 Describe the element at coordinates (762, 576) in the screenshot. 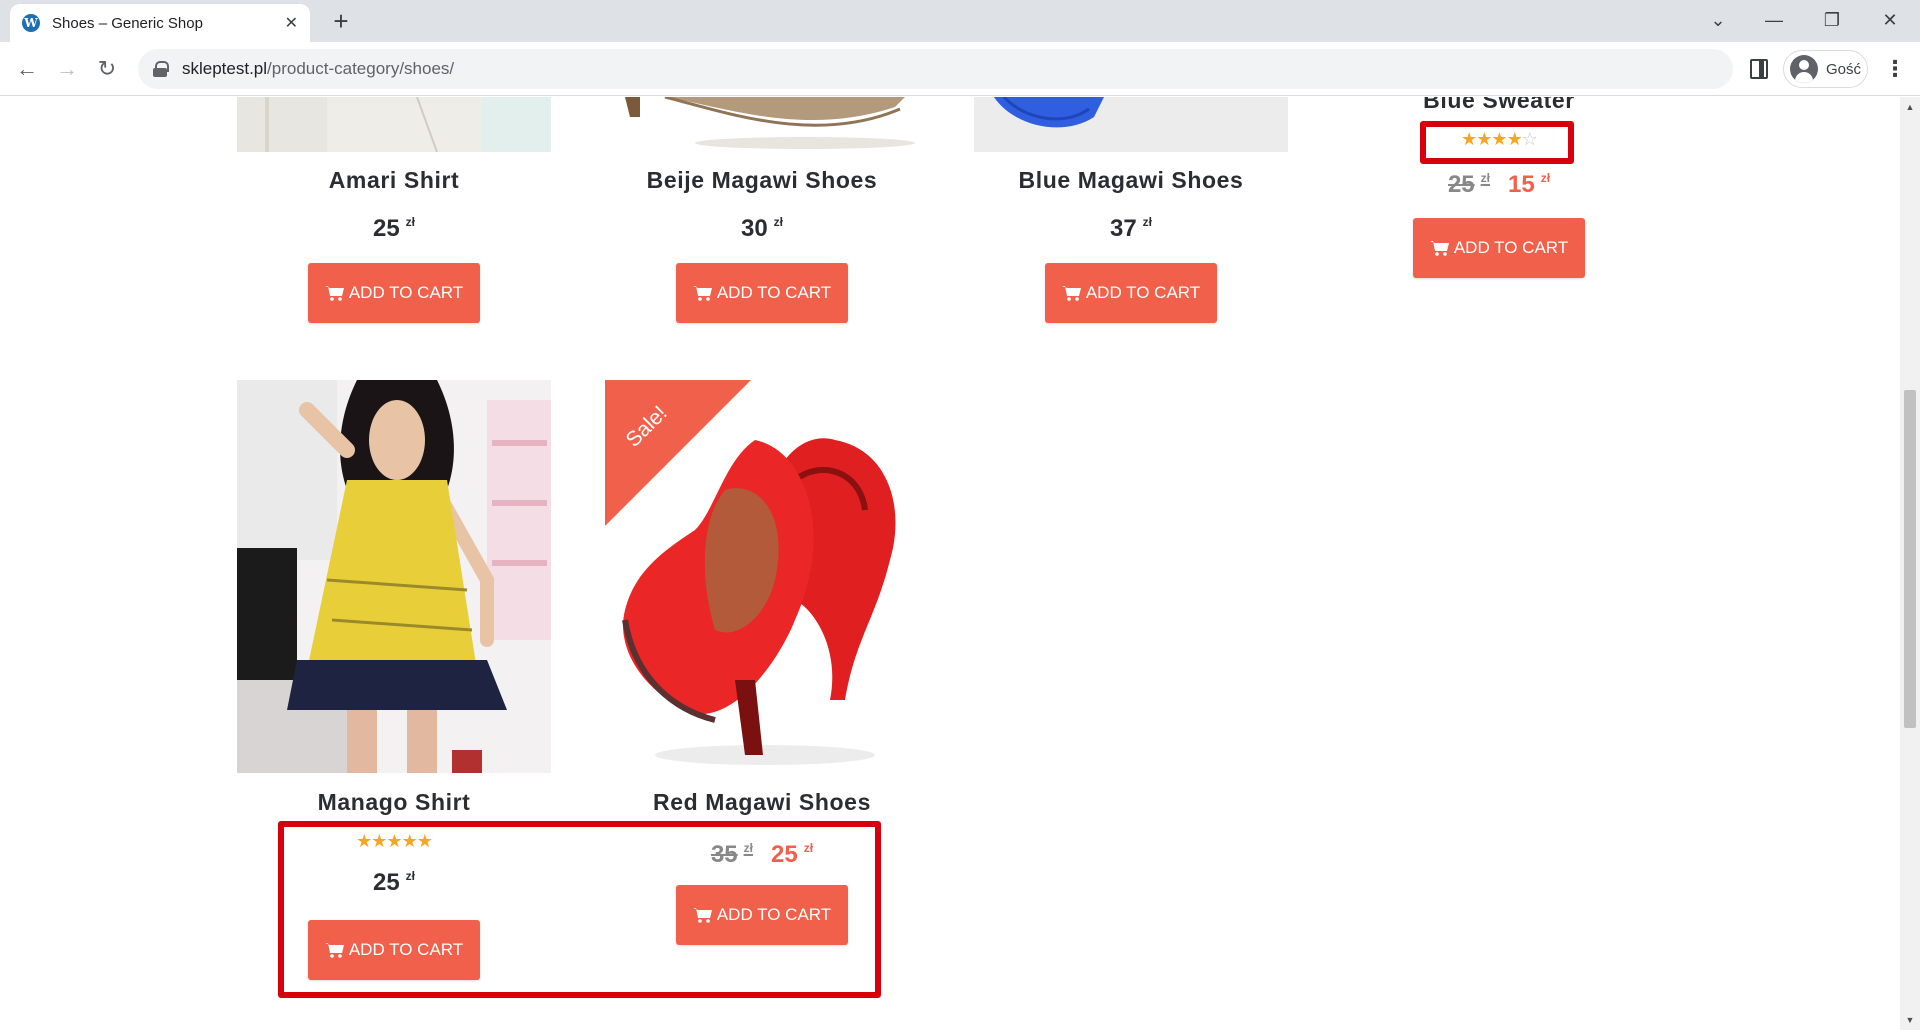

I see `product-image: Sale!` at that location.